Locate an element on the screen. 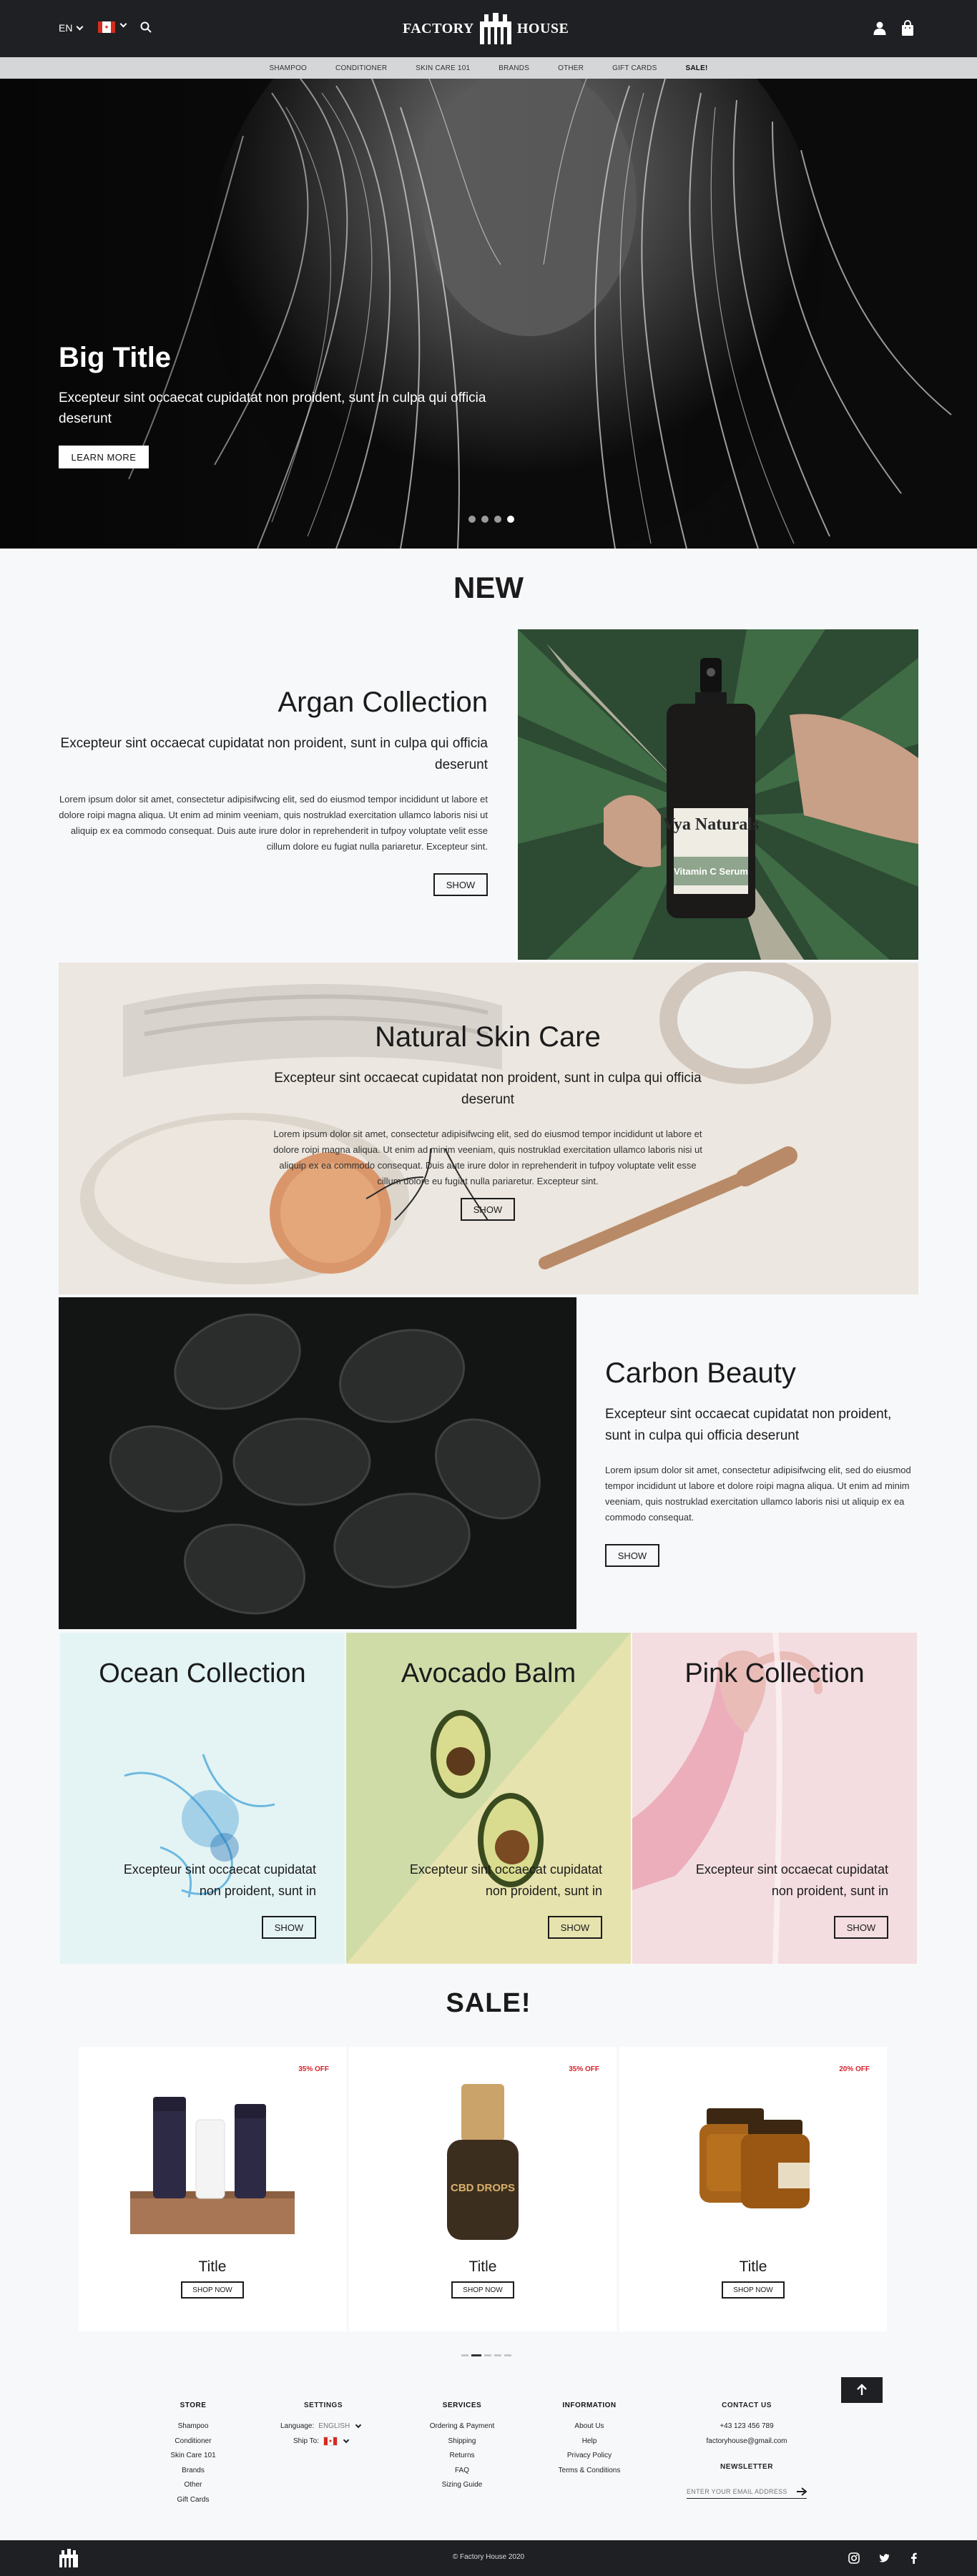 The image size is (977, 2576). product-card: 35% OFF Title SHOP NOW is located at coordinates (212, 2189).